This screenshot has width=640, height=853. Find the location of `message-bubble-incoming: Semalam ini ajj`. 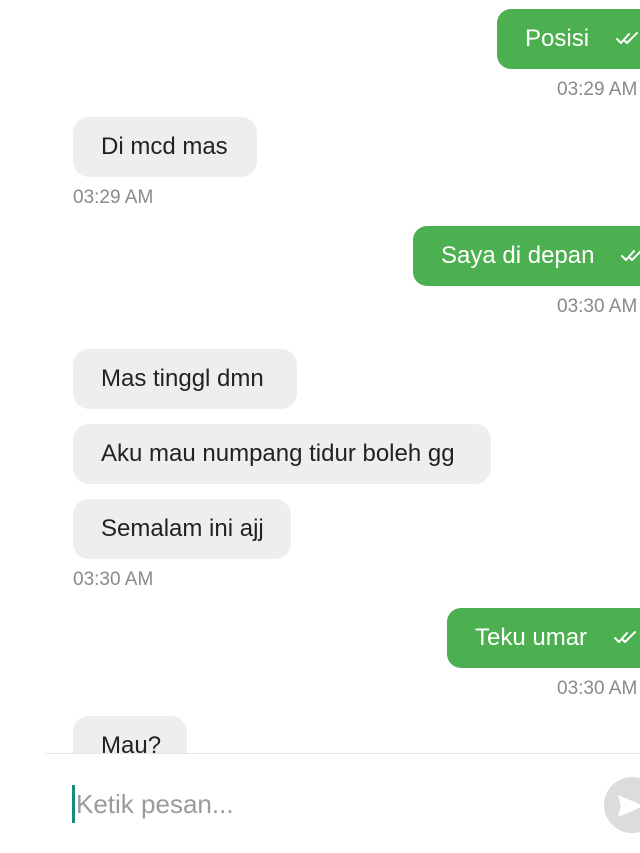

message-bubble-incoming: Semalam ini ajj is located at coordinates (182, 529).